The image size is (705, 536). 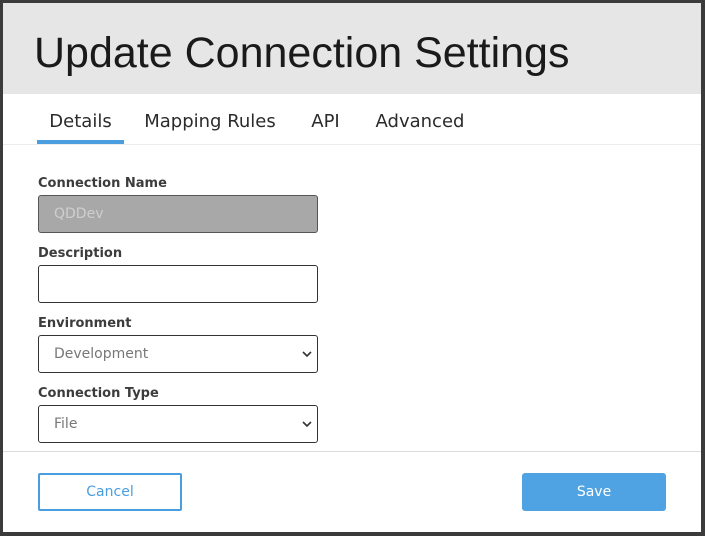 What do you see at coordinates (420, 119) in the screenshot?
I see `tab-advanced: Advanced` at bounding box center [420, 119].